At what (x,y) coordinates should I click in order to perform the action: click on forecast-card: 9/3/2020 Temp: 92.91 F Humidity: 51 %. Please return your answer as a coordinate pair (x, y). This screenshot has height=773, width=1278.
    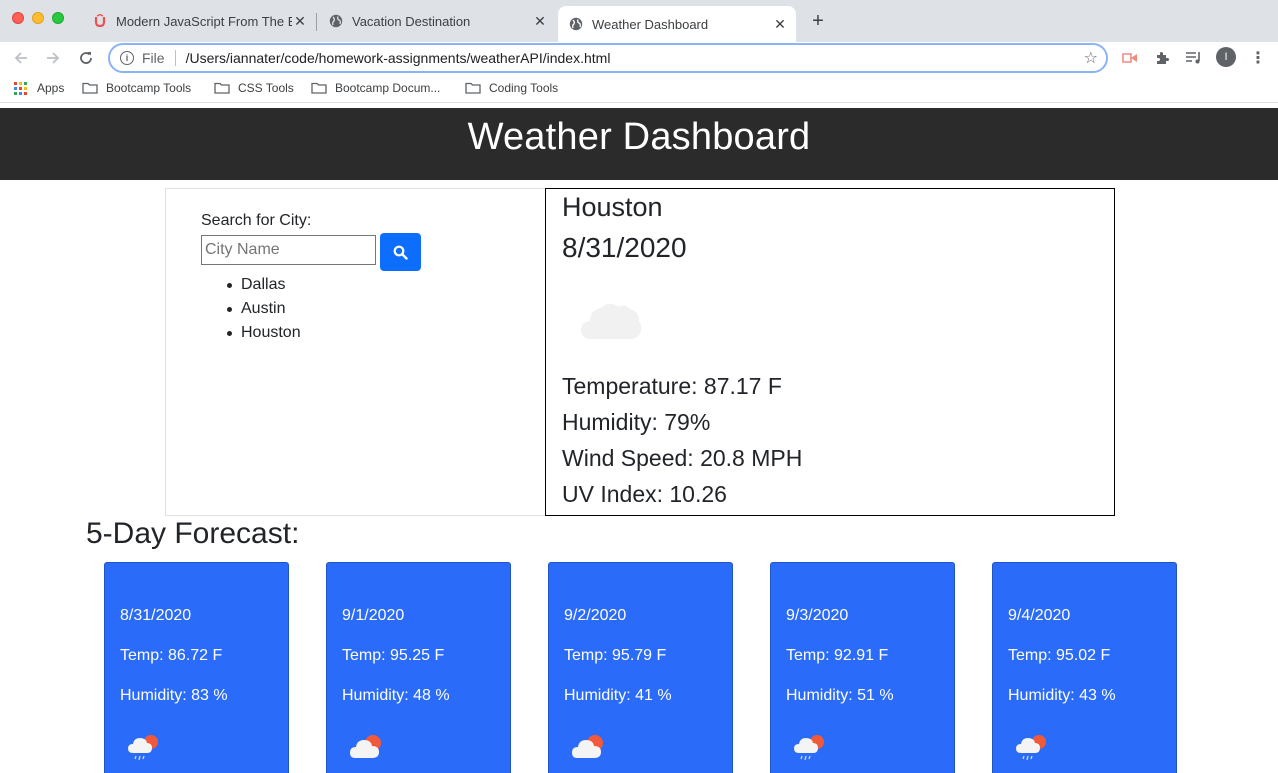
    Looking at the image, I should click on (862, 667).